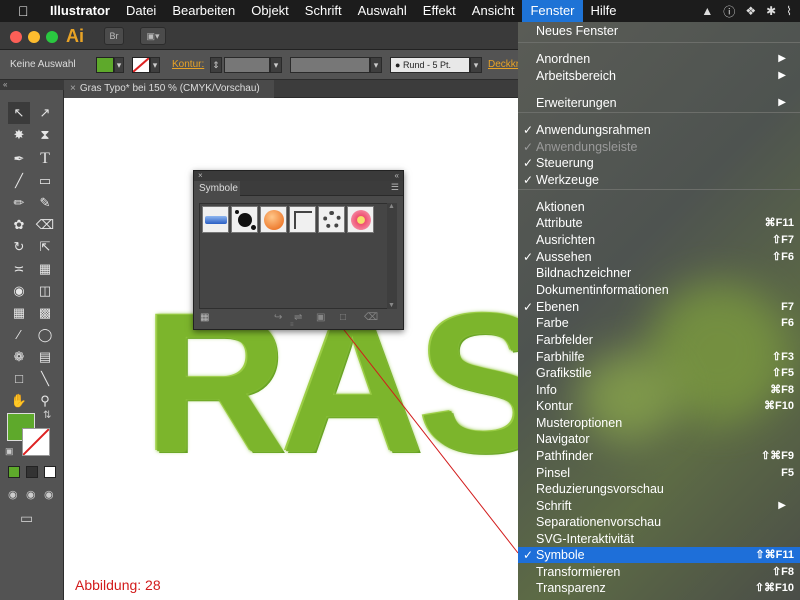  Describe the element at coordinates (153, 36) in the screenshot. I see `arrange-documents-button: ▣▾` at that location.